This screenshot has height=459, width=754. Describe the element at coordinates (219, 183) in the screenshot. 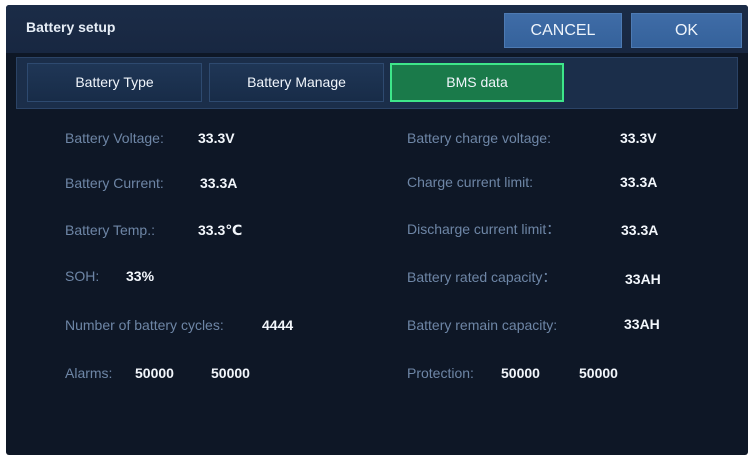

I see `battery-current-value: 33.3A` at that location.